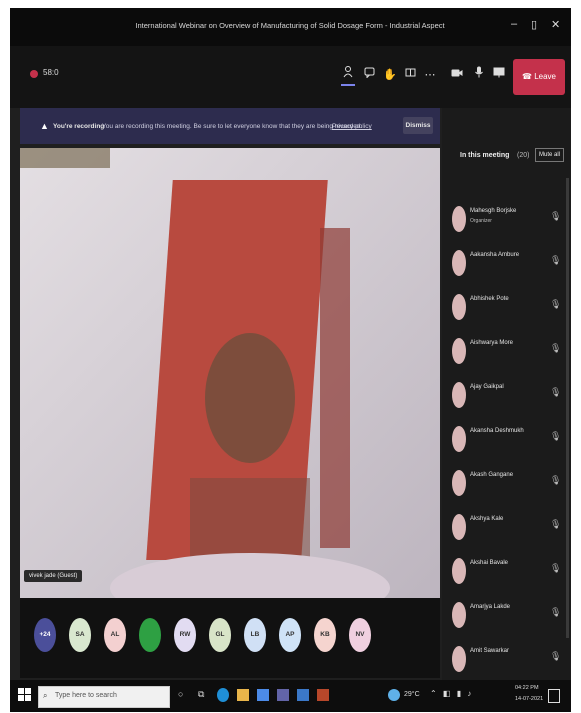 The image size is (581, 713). Describe the element at coordinates (323, 695) in the screenshot. I see `powerpoint-icon` at that location.